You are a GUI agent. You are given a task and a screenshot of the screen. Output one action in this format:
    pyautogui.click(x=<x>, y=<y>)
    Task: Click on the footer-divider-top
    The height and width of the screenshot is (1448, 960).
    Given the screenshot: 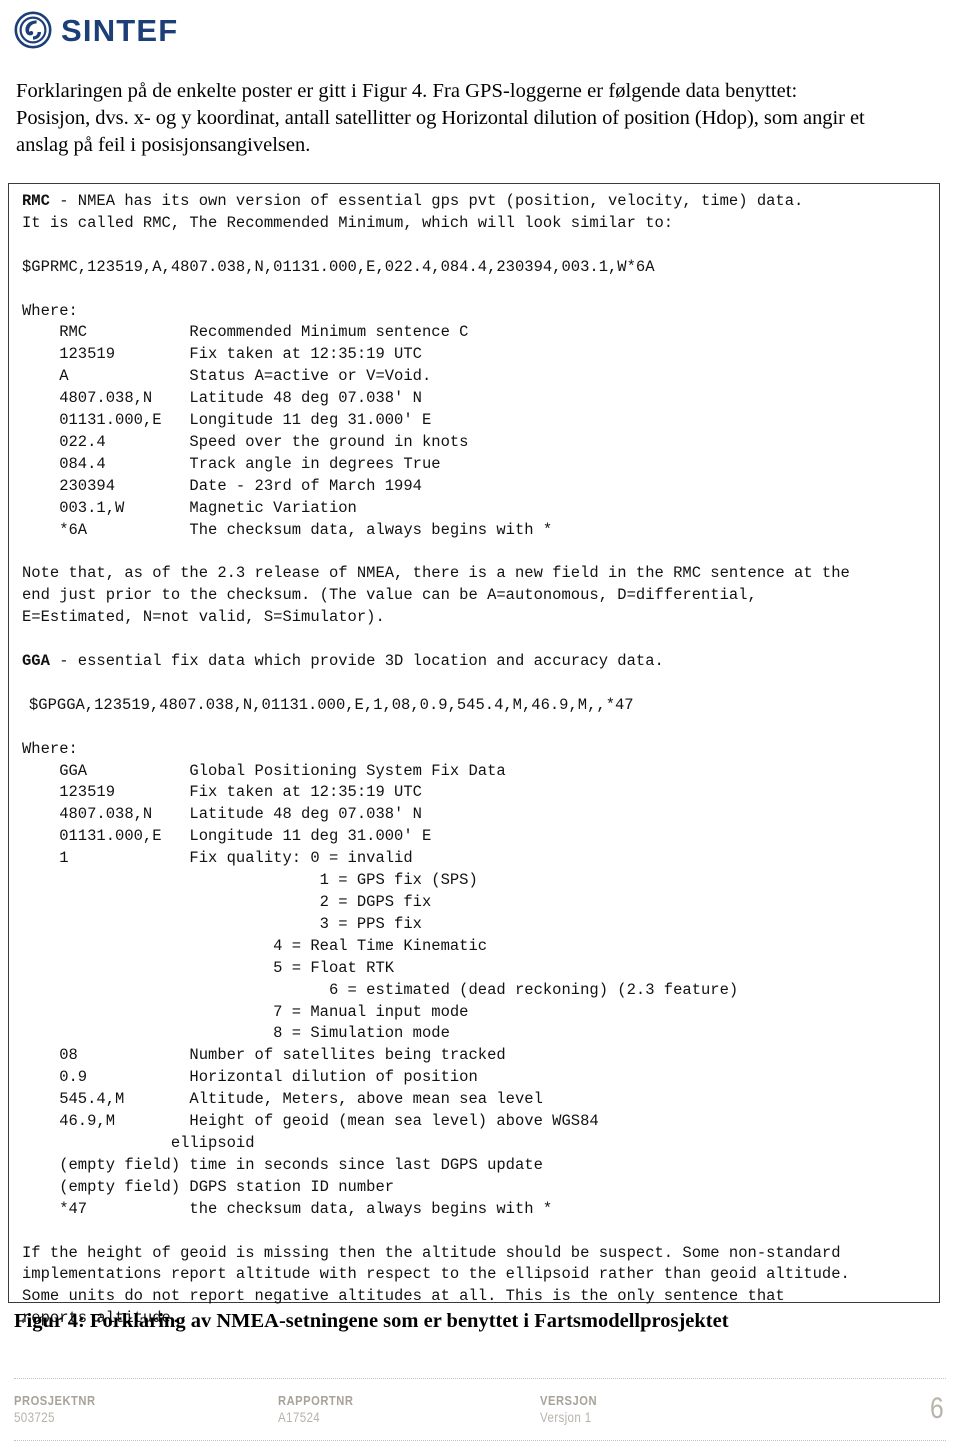 What is the action you would take?
    pyautogui.click(x=480, y=1378)
    